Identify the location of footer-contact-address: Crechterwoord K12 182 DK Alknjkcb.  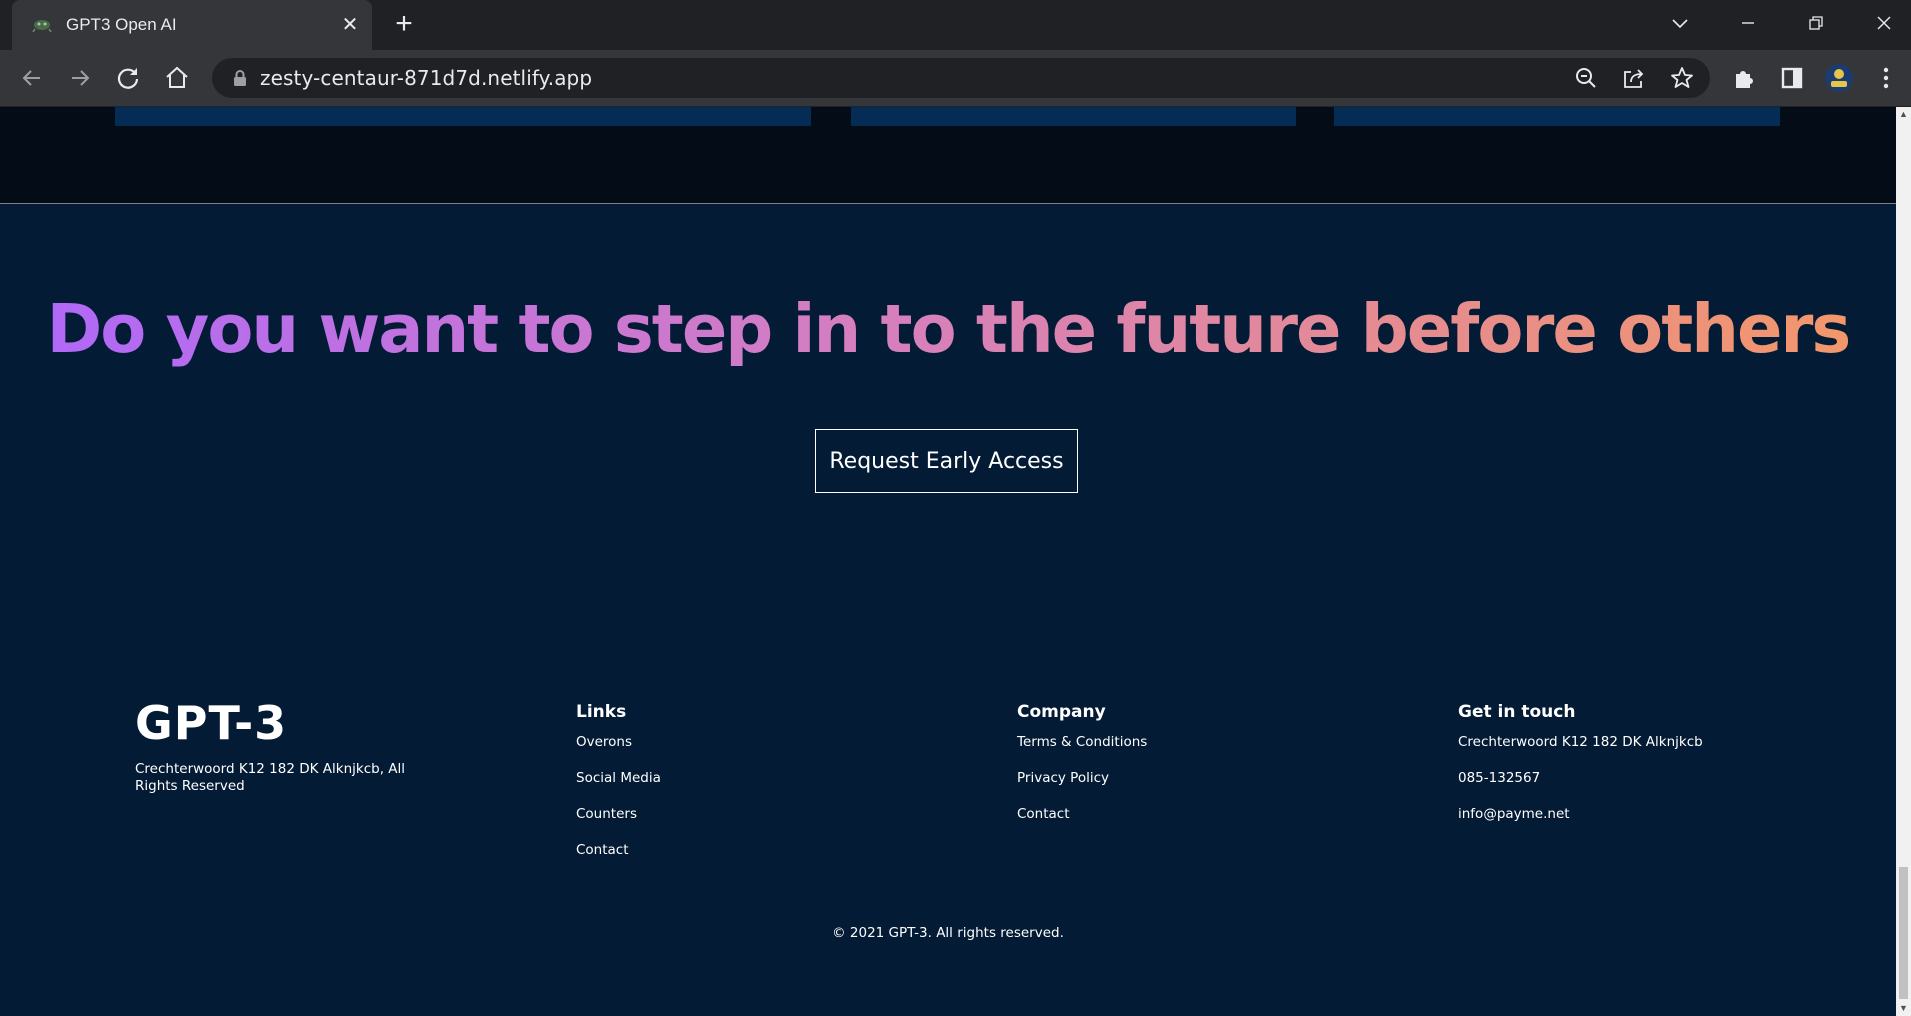
(1580, 742).